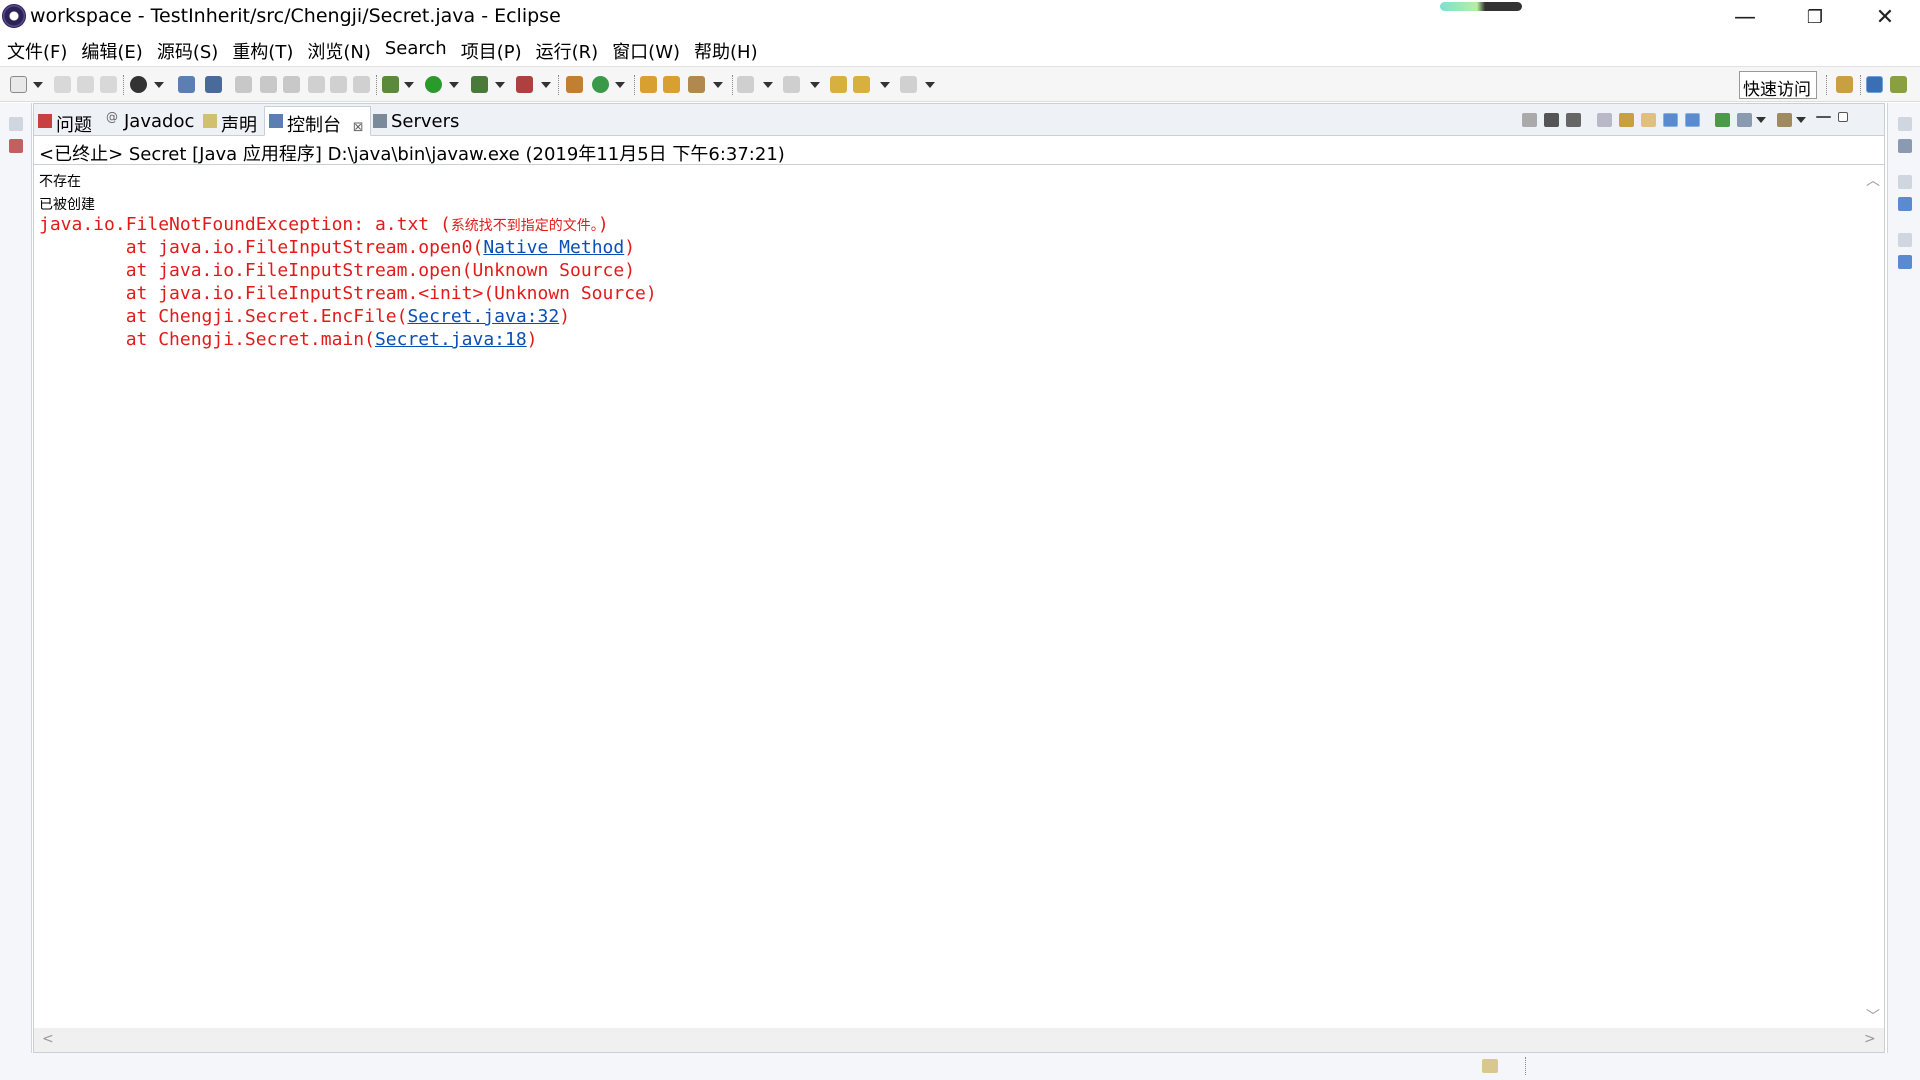 Image resolution: width=1920 pixels, height=1080 pixels. Describe the element at coordinates (409, 85) in the screenshot. I see `debug-dropdown-icon` at that location.